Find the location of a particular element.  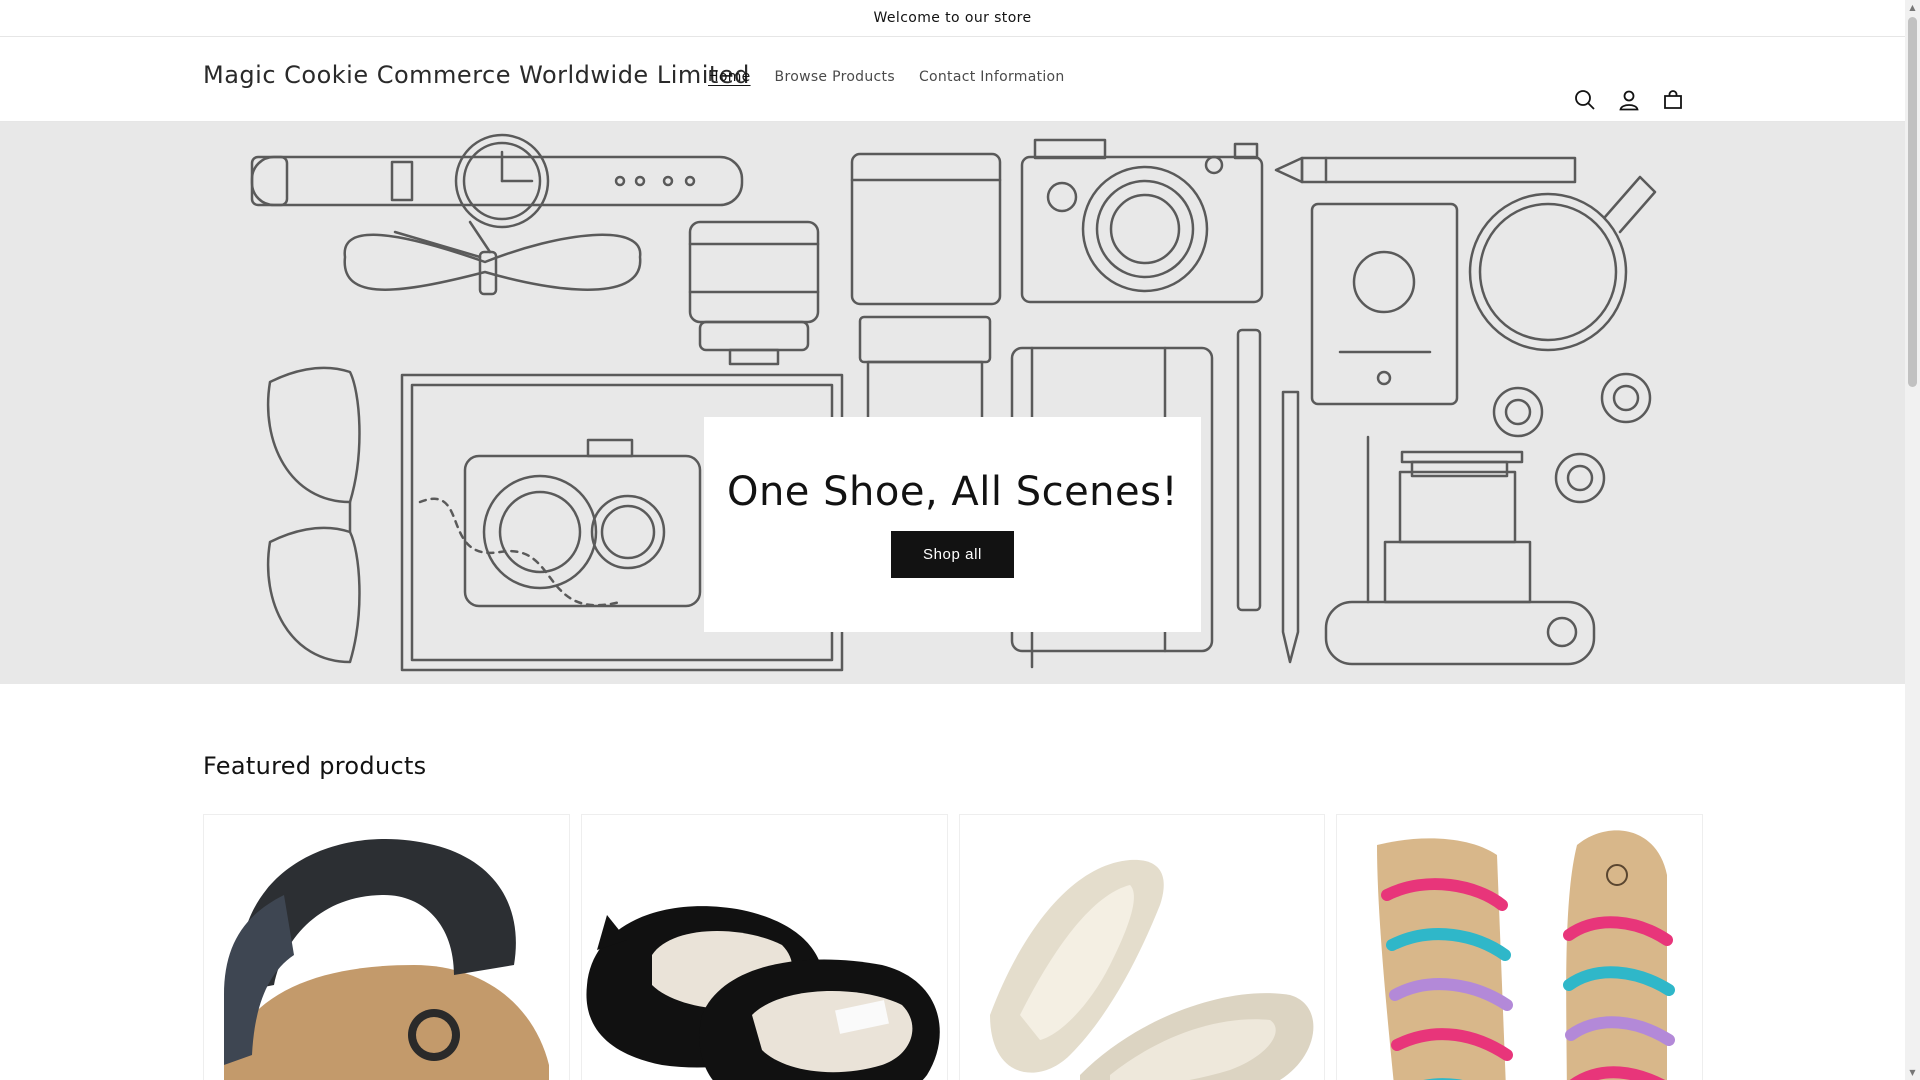

telephoto-lens-illustration is located at coordinates (926, 308).